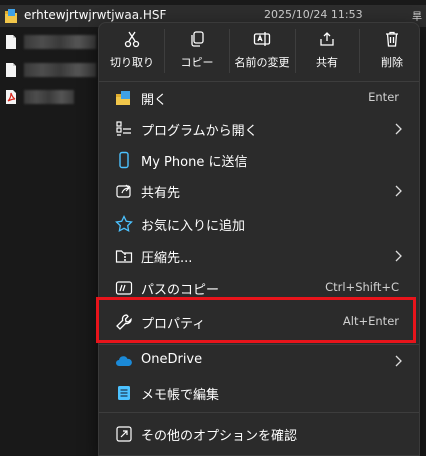 This screenshot has height=456, width=426. I want to click on copy-label: コピー, so click(197, 62).